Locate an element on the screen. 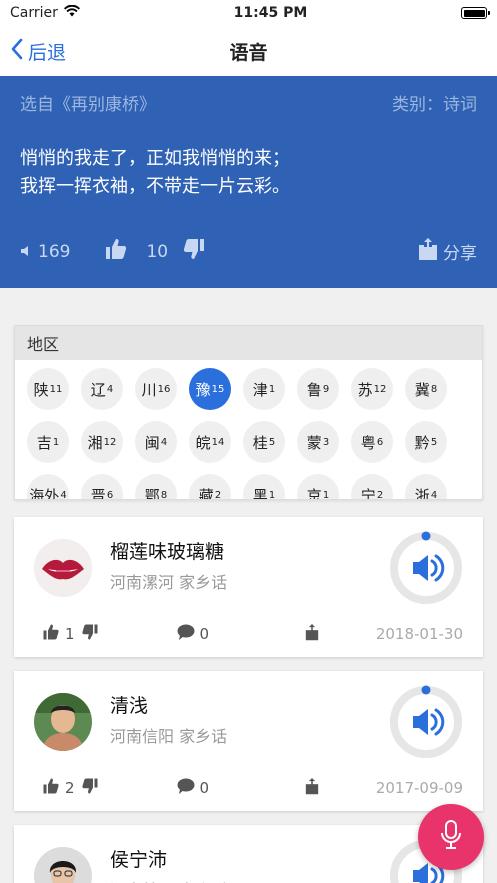 The width and height of the screenshot is (497, 883). region-chip: 京1 is located at coordinates (318, 487).